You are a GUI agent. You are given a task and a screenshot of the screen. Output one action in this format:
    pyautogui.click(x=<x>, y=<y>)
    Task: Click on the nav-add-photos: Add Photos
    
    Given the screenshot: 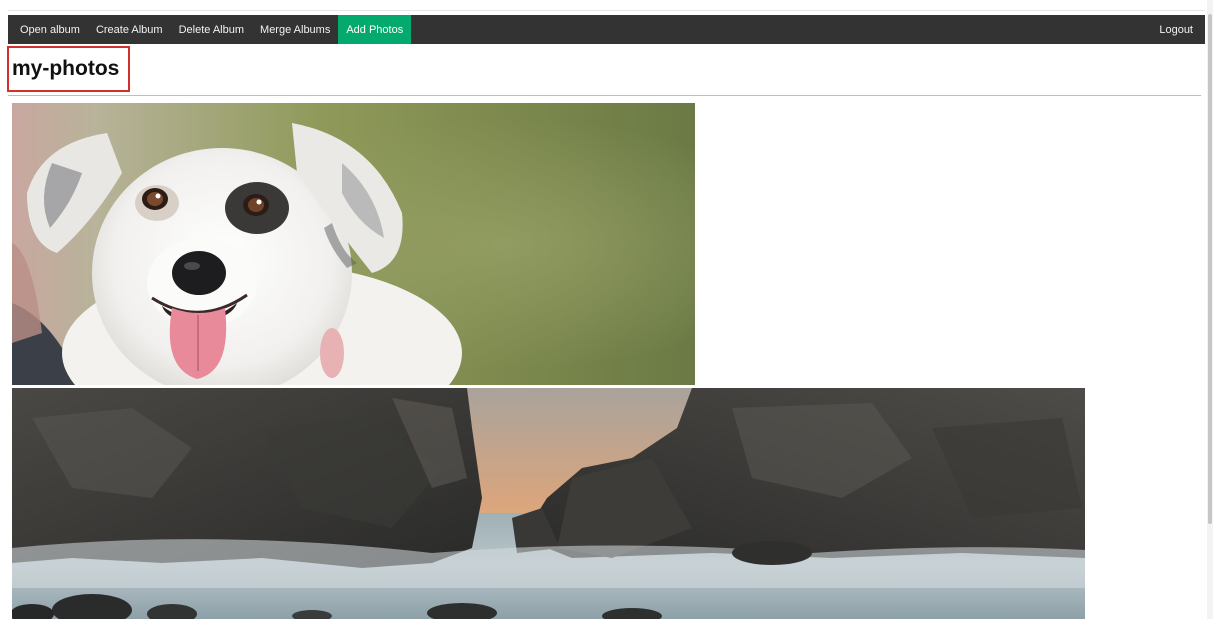 What is the action you would take?
    pyautogui.click(x=375, y=29)
    